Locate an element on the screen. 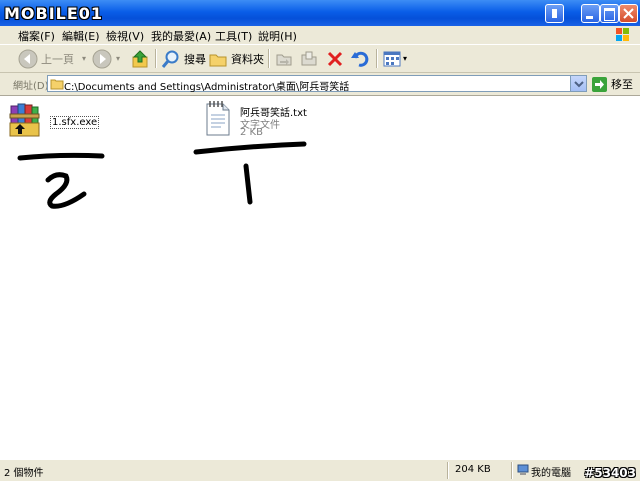 This screenshot has height=481, width=640. system-menu-icon is located at coordinates (554, 13).